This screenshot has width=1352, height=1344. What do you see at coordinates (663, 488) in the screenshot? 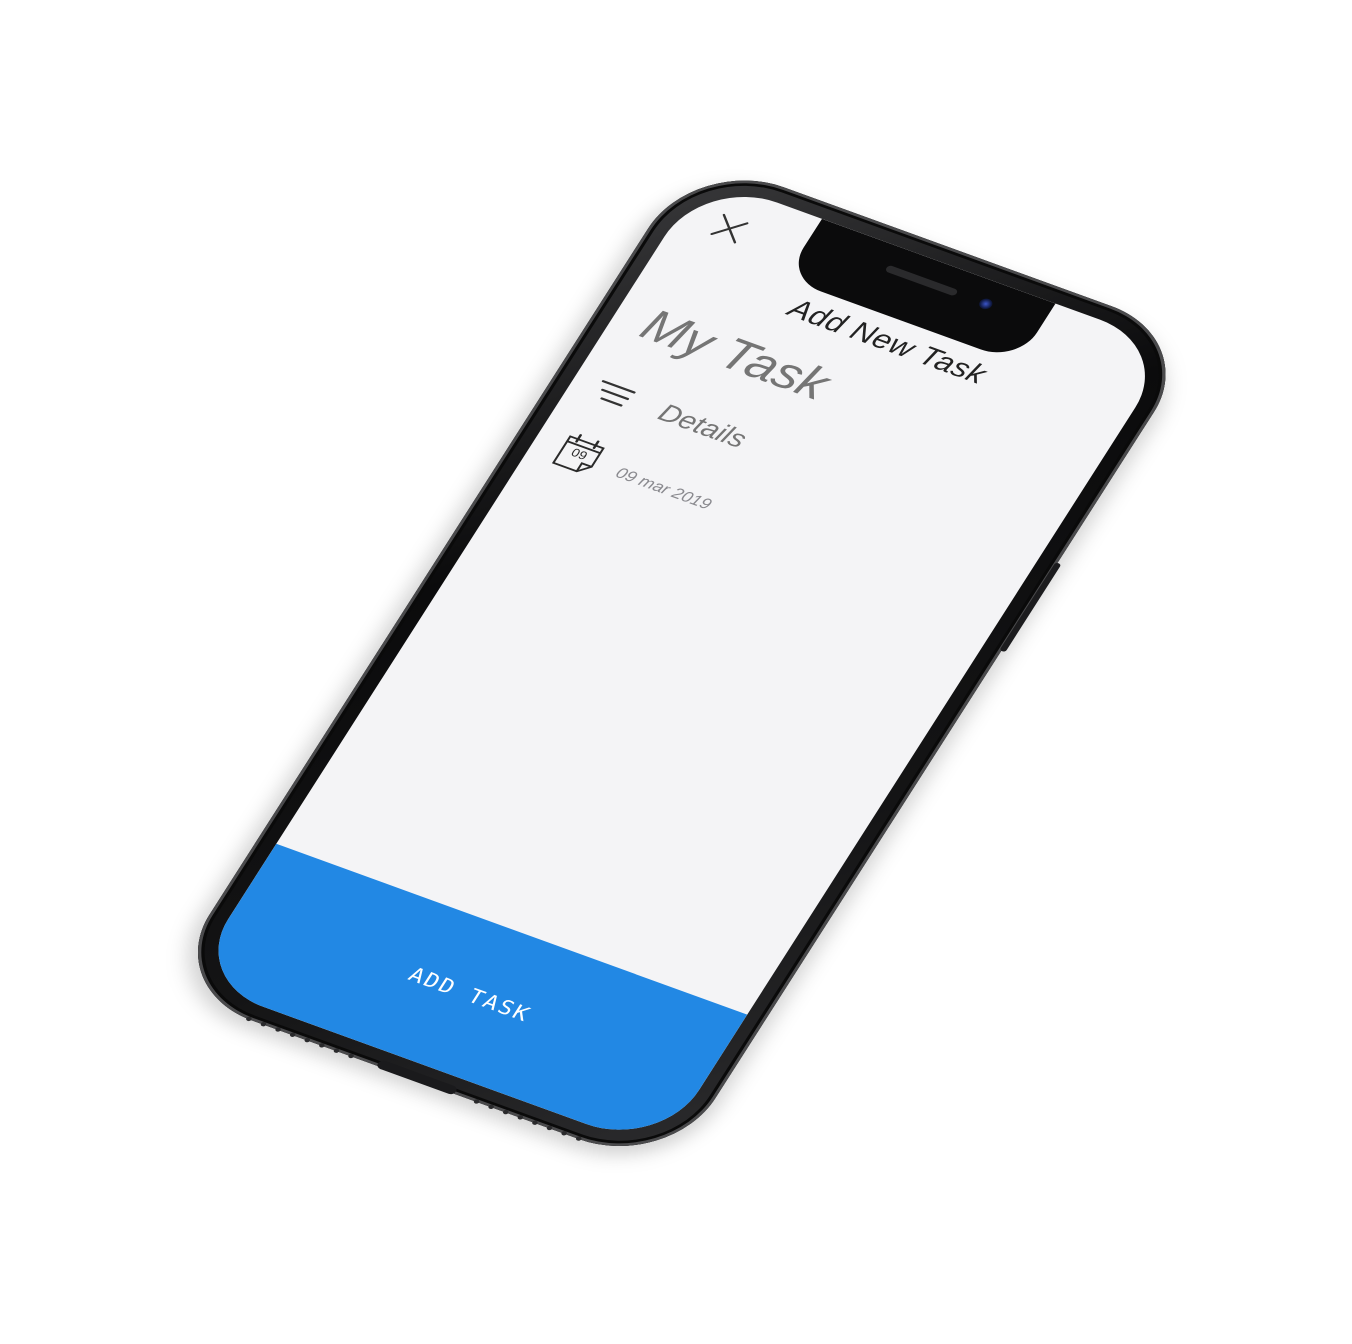
I see `due-date-text: 09 mar 2019` at bounding box center [663, 488].